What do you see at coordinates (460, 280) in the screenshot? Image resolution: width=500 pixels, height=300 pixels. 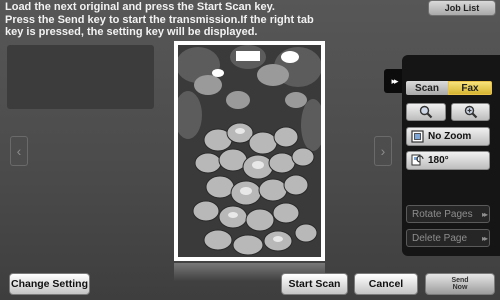 I see `send-now-label-line-1: Send` at bounding box center [460, 280].